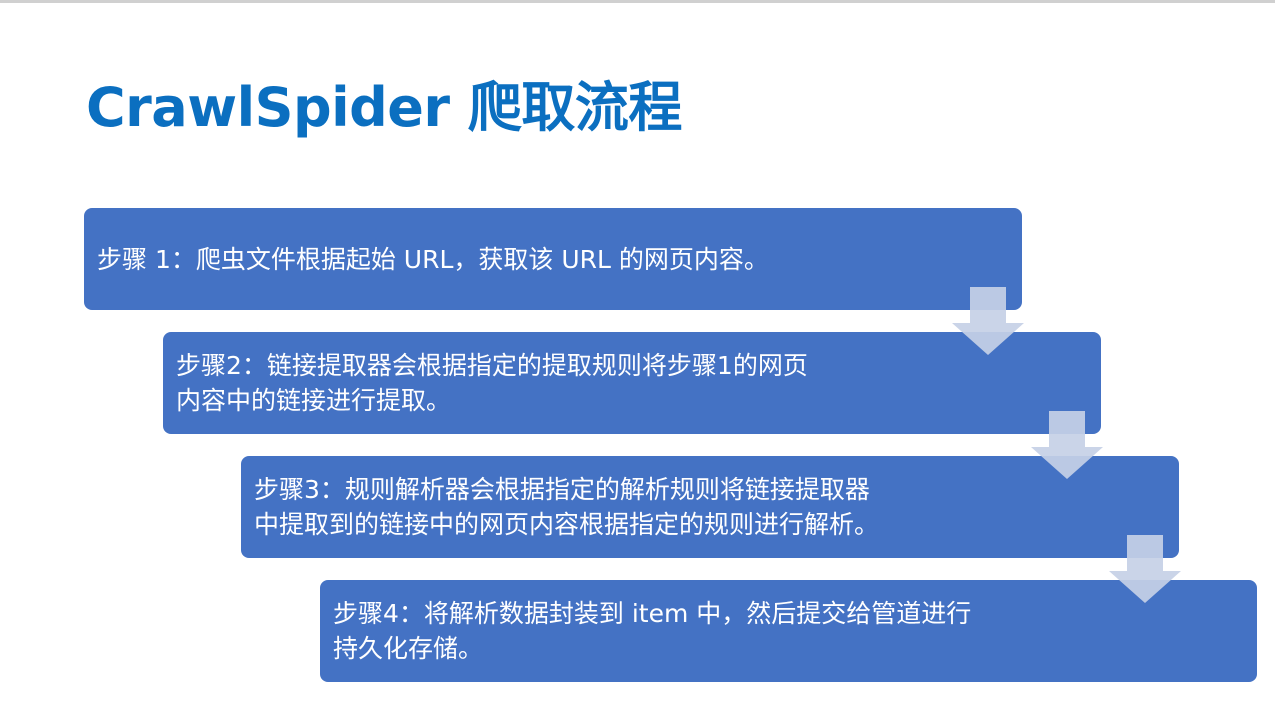 The height and width of the screenshot is (701, 1275). I want to click on step-3-line-1: 步骤3：规则解析器会根据指定的解析规则将链接提取器, so click(562, 489).